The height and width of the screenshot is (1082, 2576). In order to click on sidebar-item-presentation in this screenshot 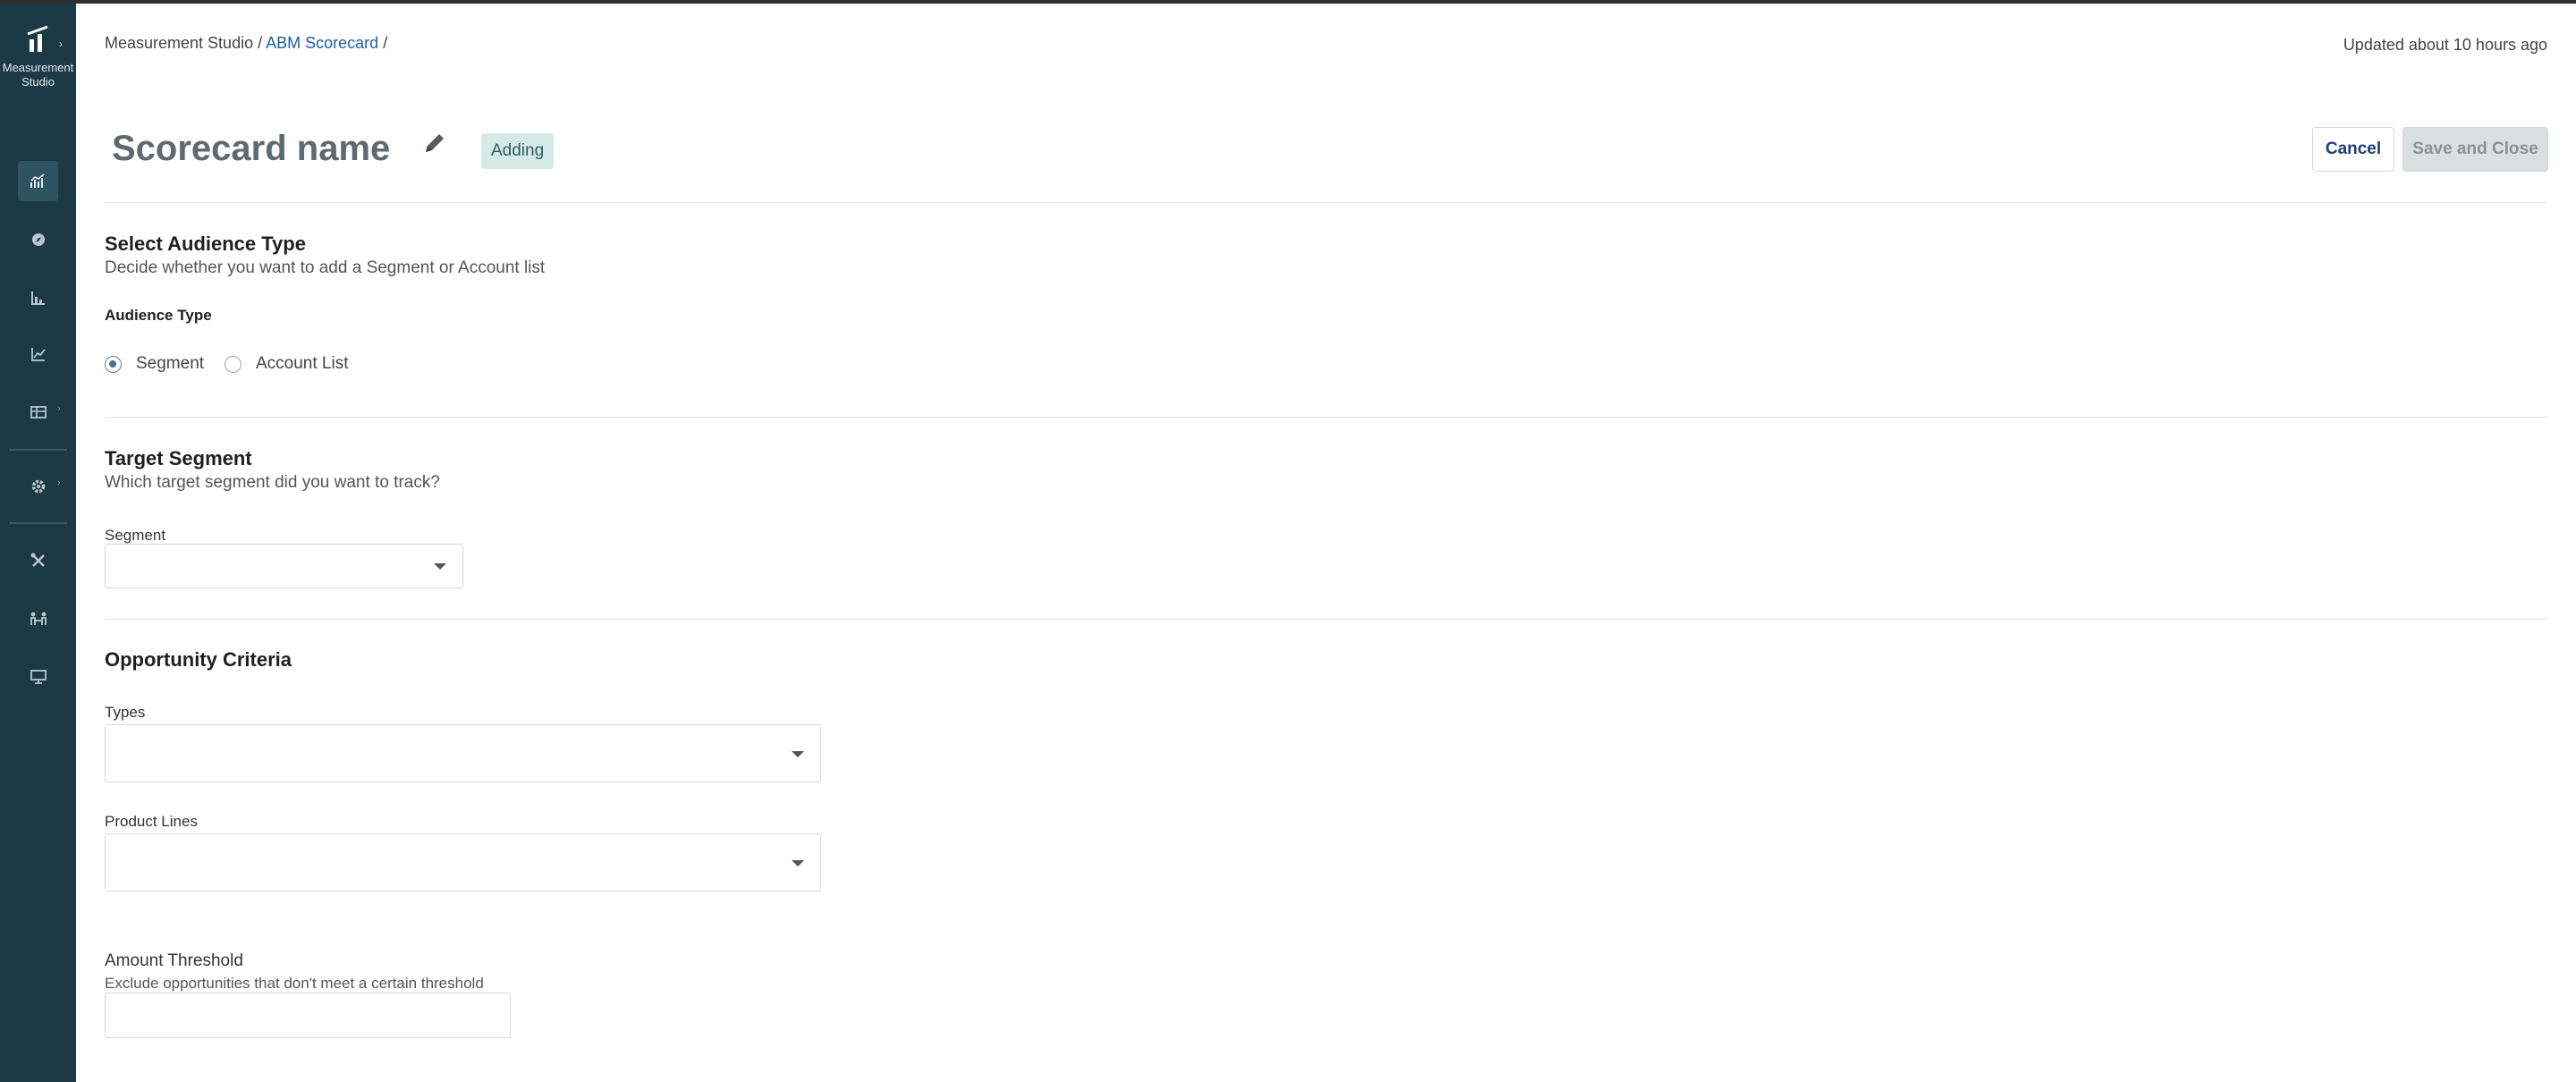, I will do `click(38, 676)`.